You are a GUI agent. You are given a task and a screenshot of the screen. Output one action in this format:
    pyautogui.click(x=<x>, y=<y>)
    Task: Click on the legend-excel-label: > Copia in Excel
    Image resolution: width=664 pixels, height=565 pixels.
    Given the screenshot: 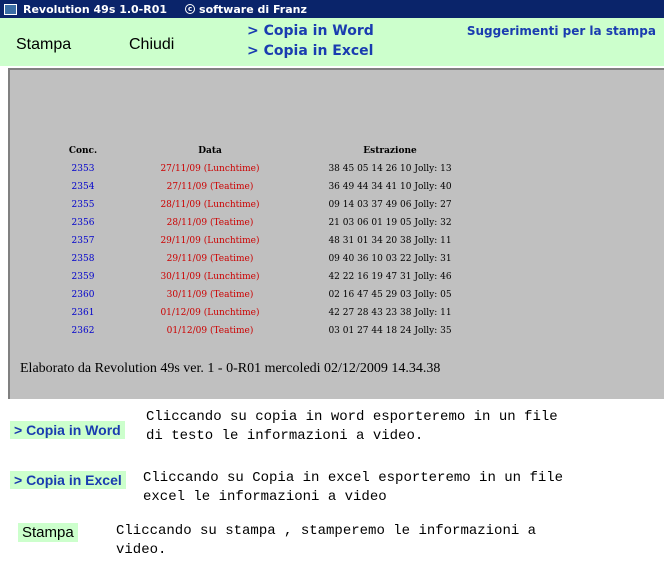 What is the action you would take?
    pyautogui.click(x=68, y=480)
    